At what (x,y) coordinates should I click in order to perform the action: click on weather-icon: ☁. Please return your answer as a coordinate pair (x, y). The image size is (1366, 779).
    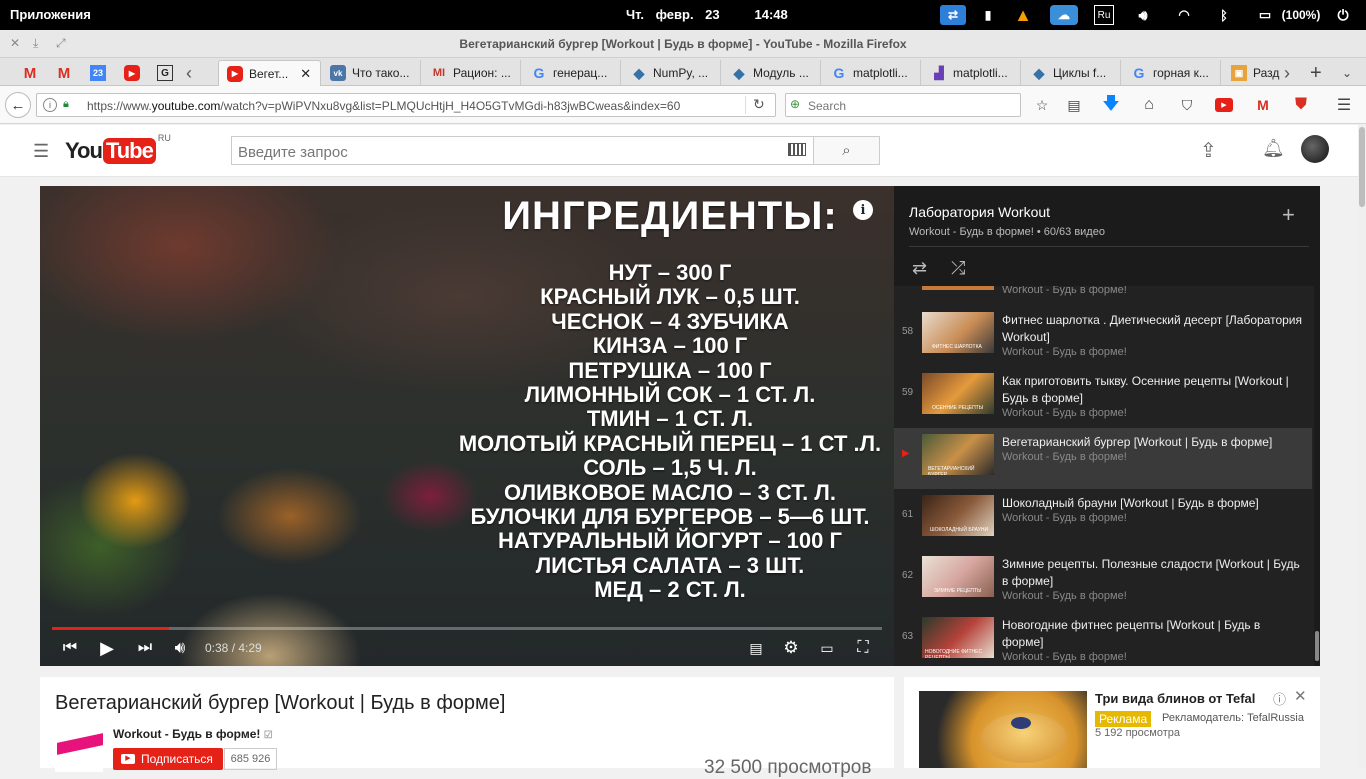
    Looking at the image, I should click on (1064, 15).